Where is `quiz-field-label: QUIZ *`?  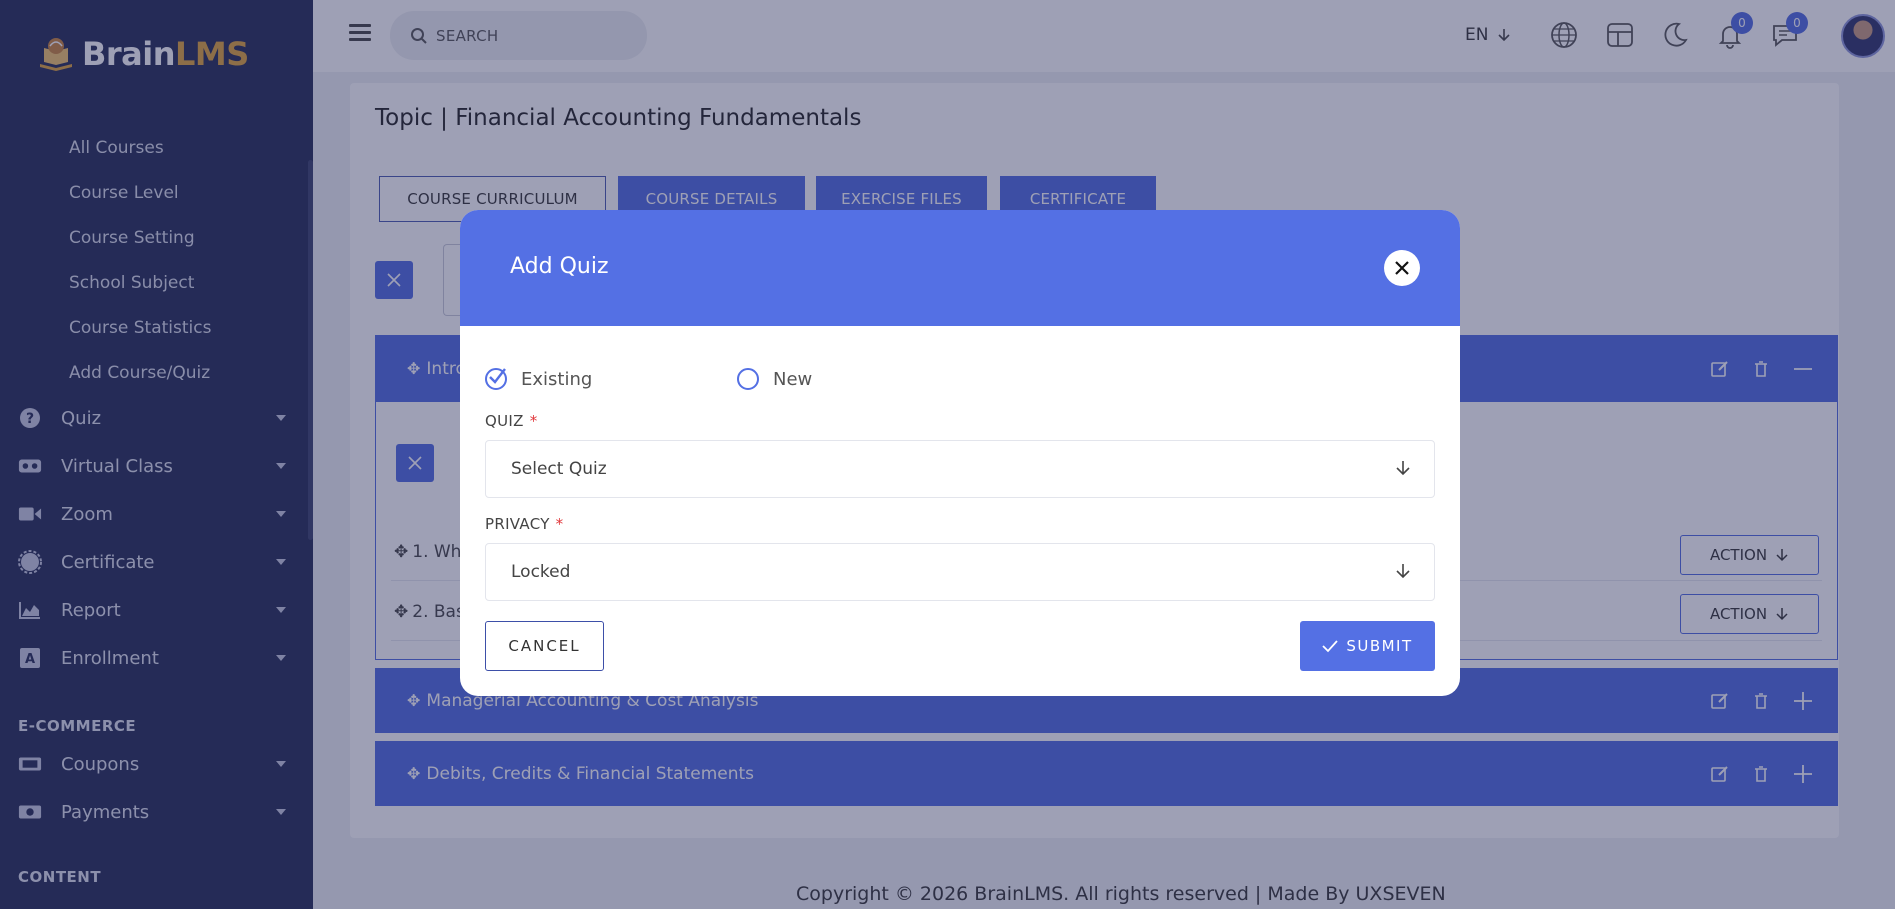 quiz-field-label: QUIZ * is located at coordinates (511, 421).